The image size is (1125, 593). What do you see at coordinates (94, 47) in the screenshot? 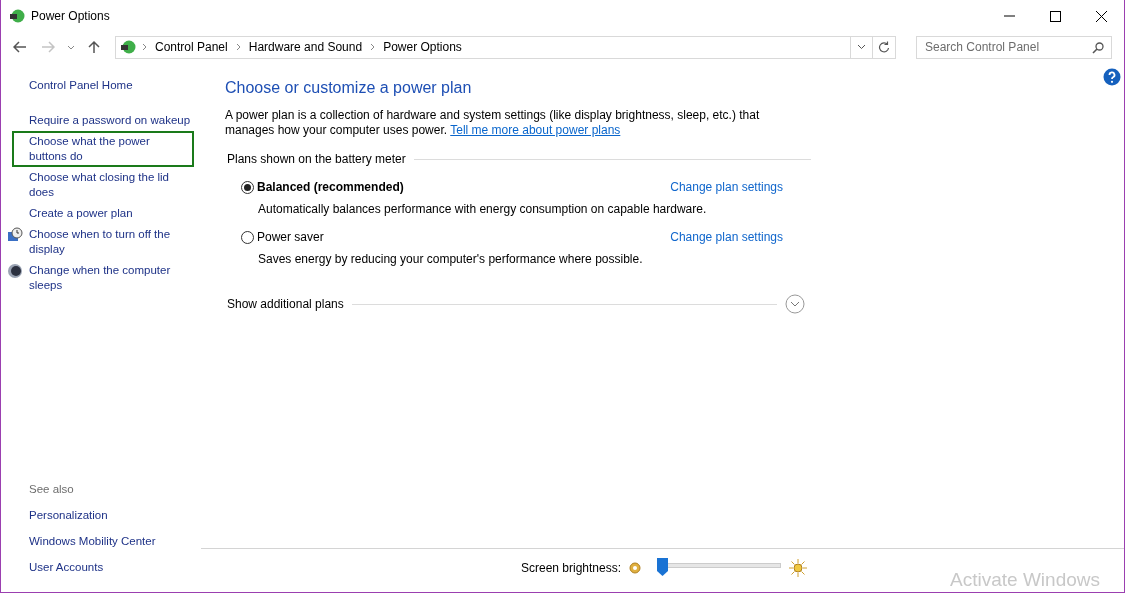
I see `up-arrow-icon` at bounding box center [94, 47].